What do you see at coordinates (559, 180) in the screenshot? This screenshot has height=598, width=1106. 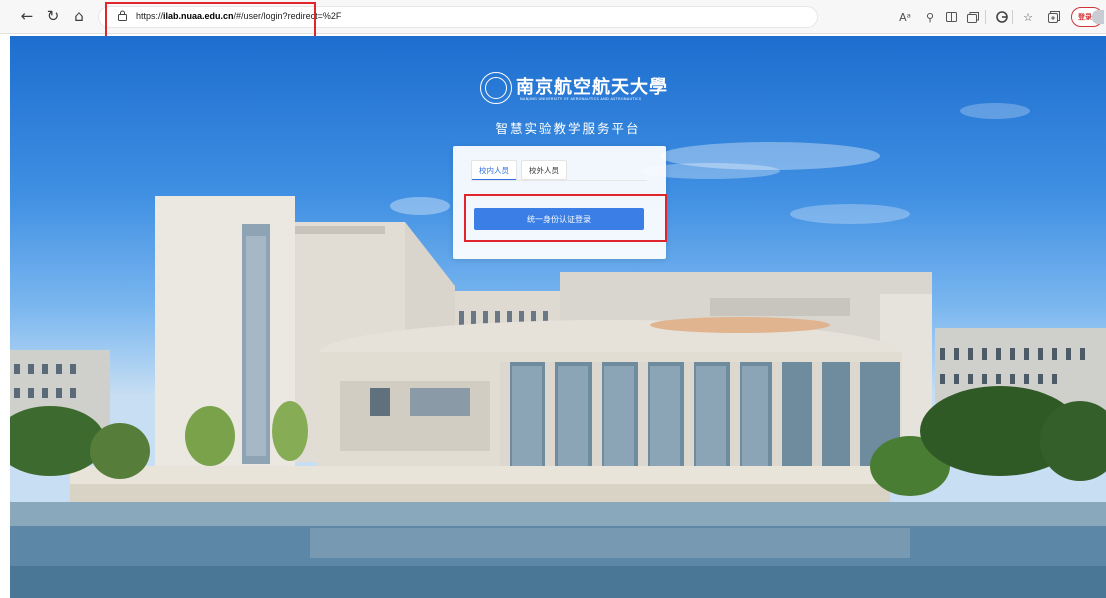 I see `tab-divider` at bounding box center [559, 180].